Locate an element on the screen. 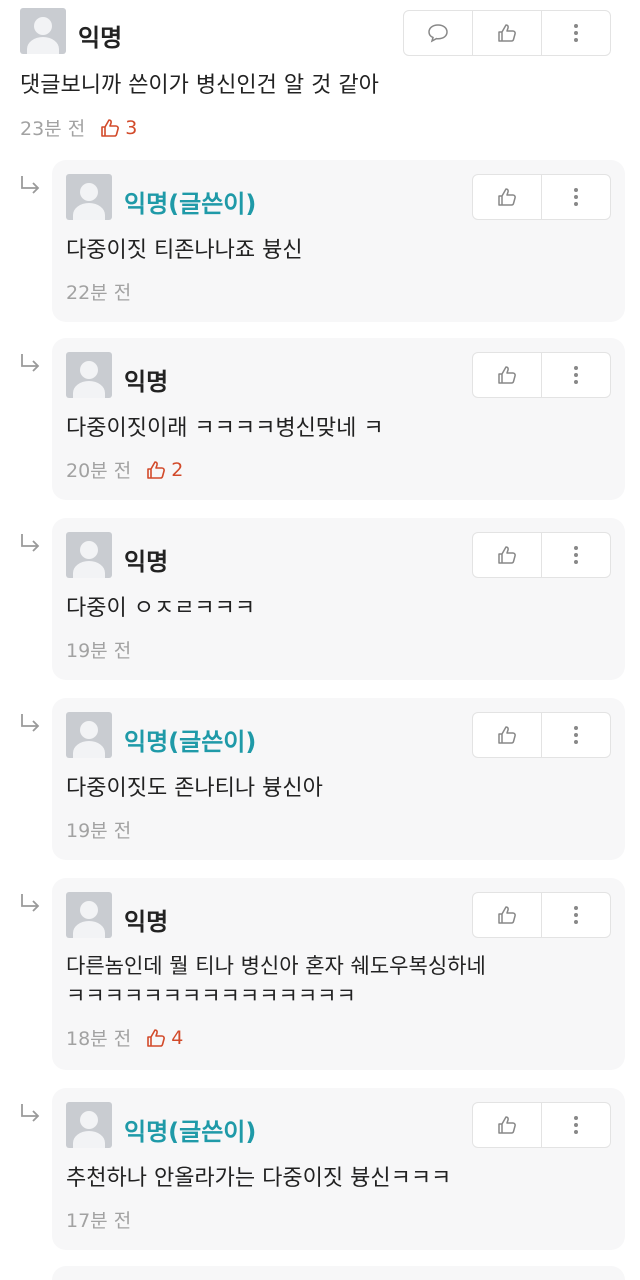 The width and height of the screenshot is (640, 1280). comment-text-line2: ㅋㅋㅋㅋㅋㅋㅋㅋㅋㅋㅋㅋㅋㅋㅋ is located at coordinates (211, 996).